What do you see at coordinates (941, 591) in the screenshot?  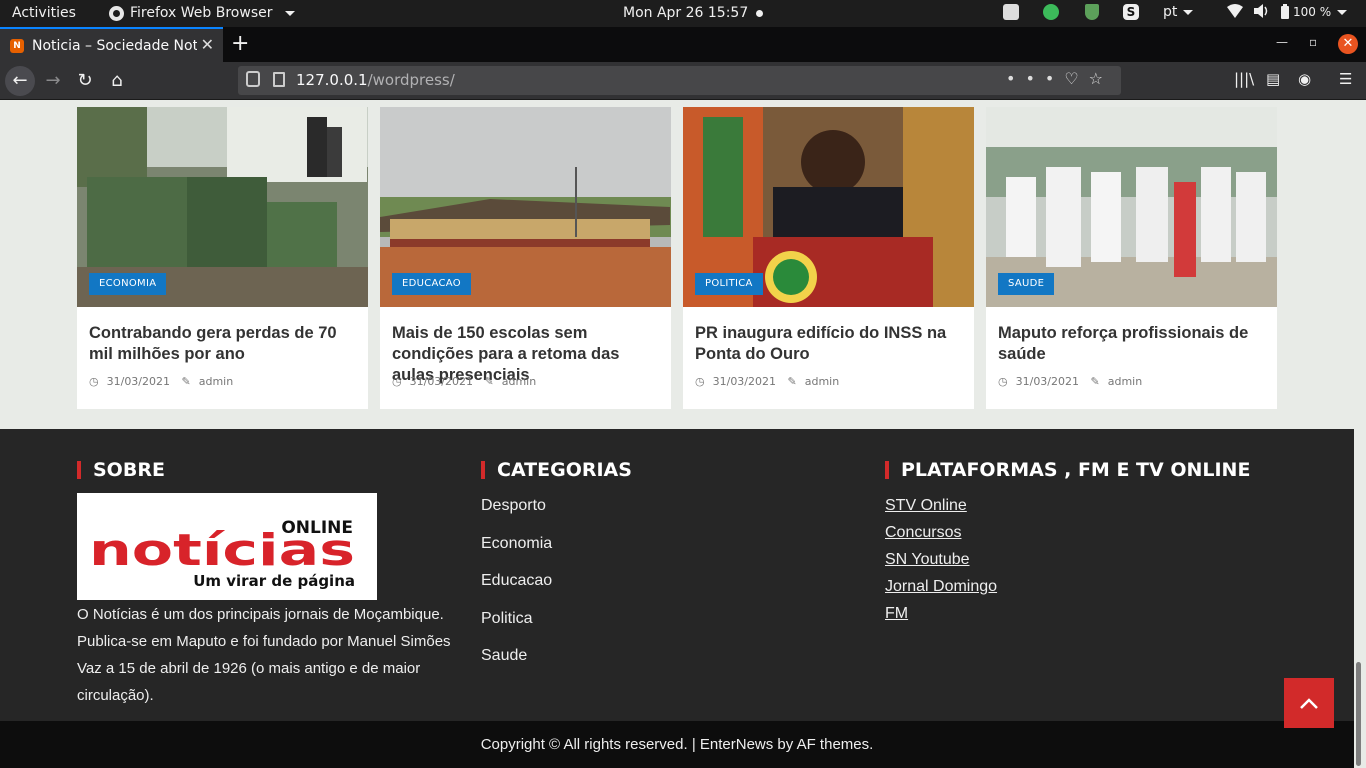 I see `platform-link: Jornal Domingo` at bounding box center [941, 591].